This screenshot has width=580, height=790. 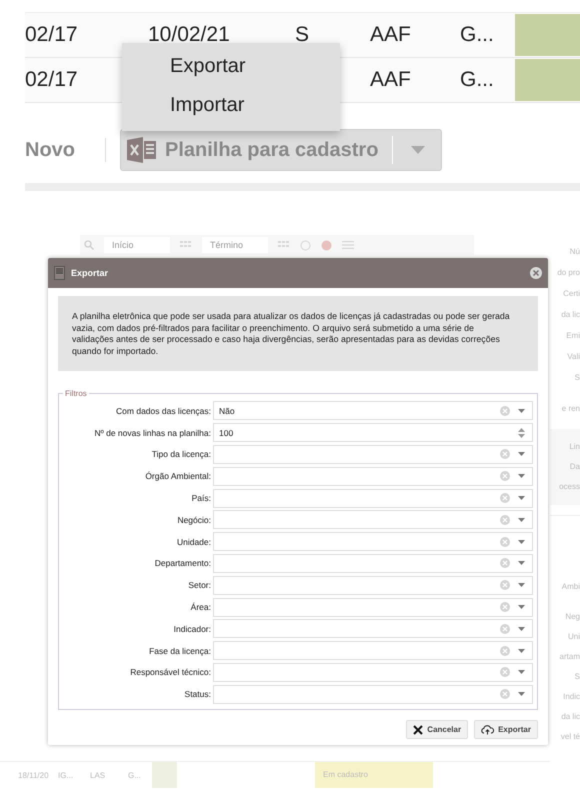 I want to click on field-label: Responsável técnico:, so click(x=170, y=672).